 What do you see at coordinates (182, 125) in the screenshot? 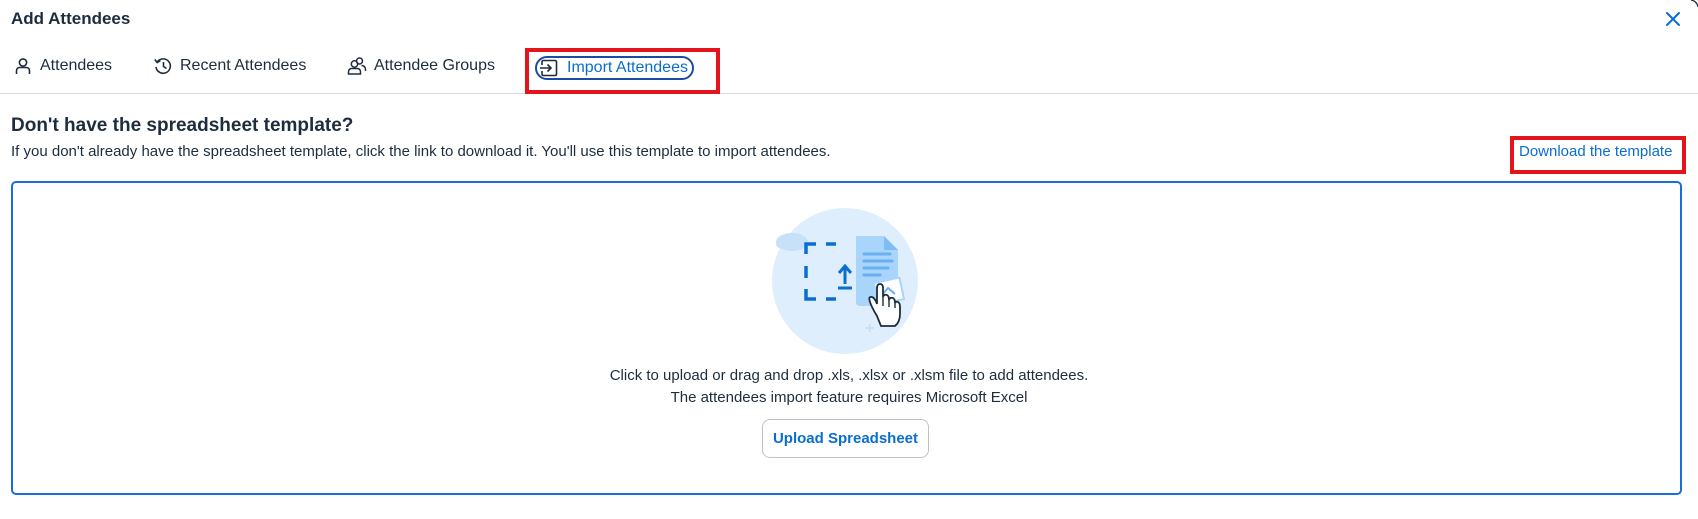
I see `section-heading: Don't have the spreadsheet template?` at bounding box center [182, 125].